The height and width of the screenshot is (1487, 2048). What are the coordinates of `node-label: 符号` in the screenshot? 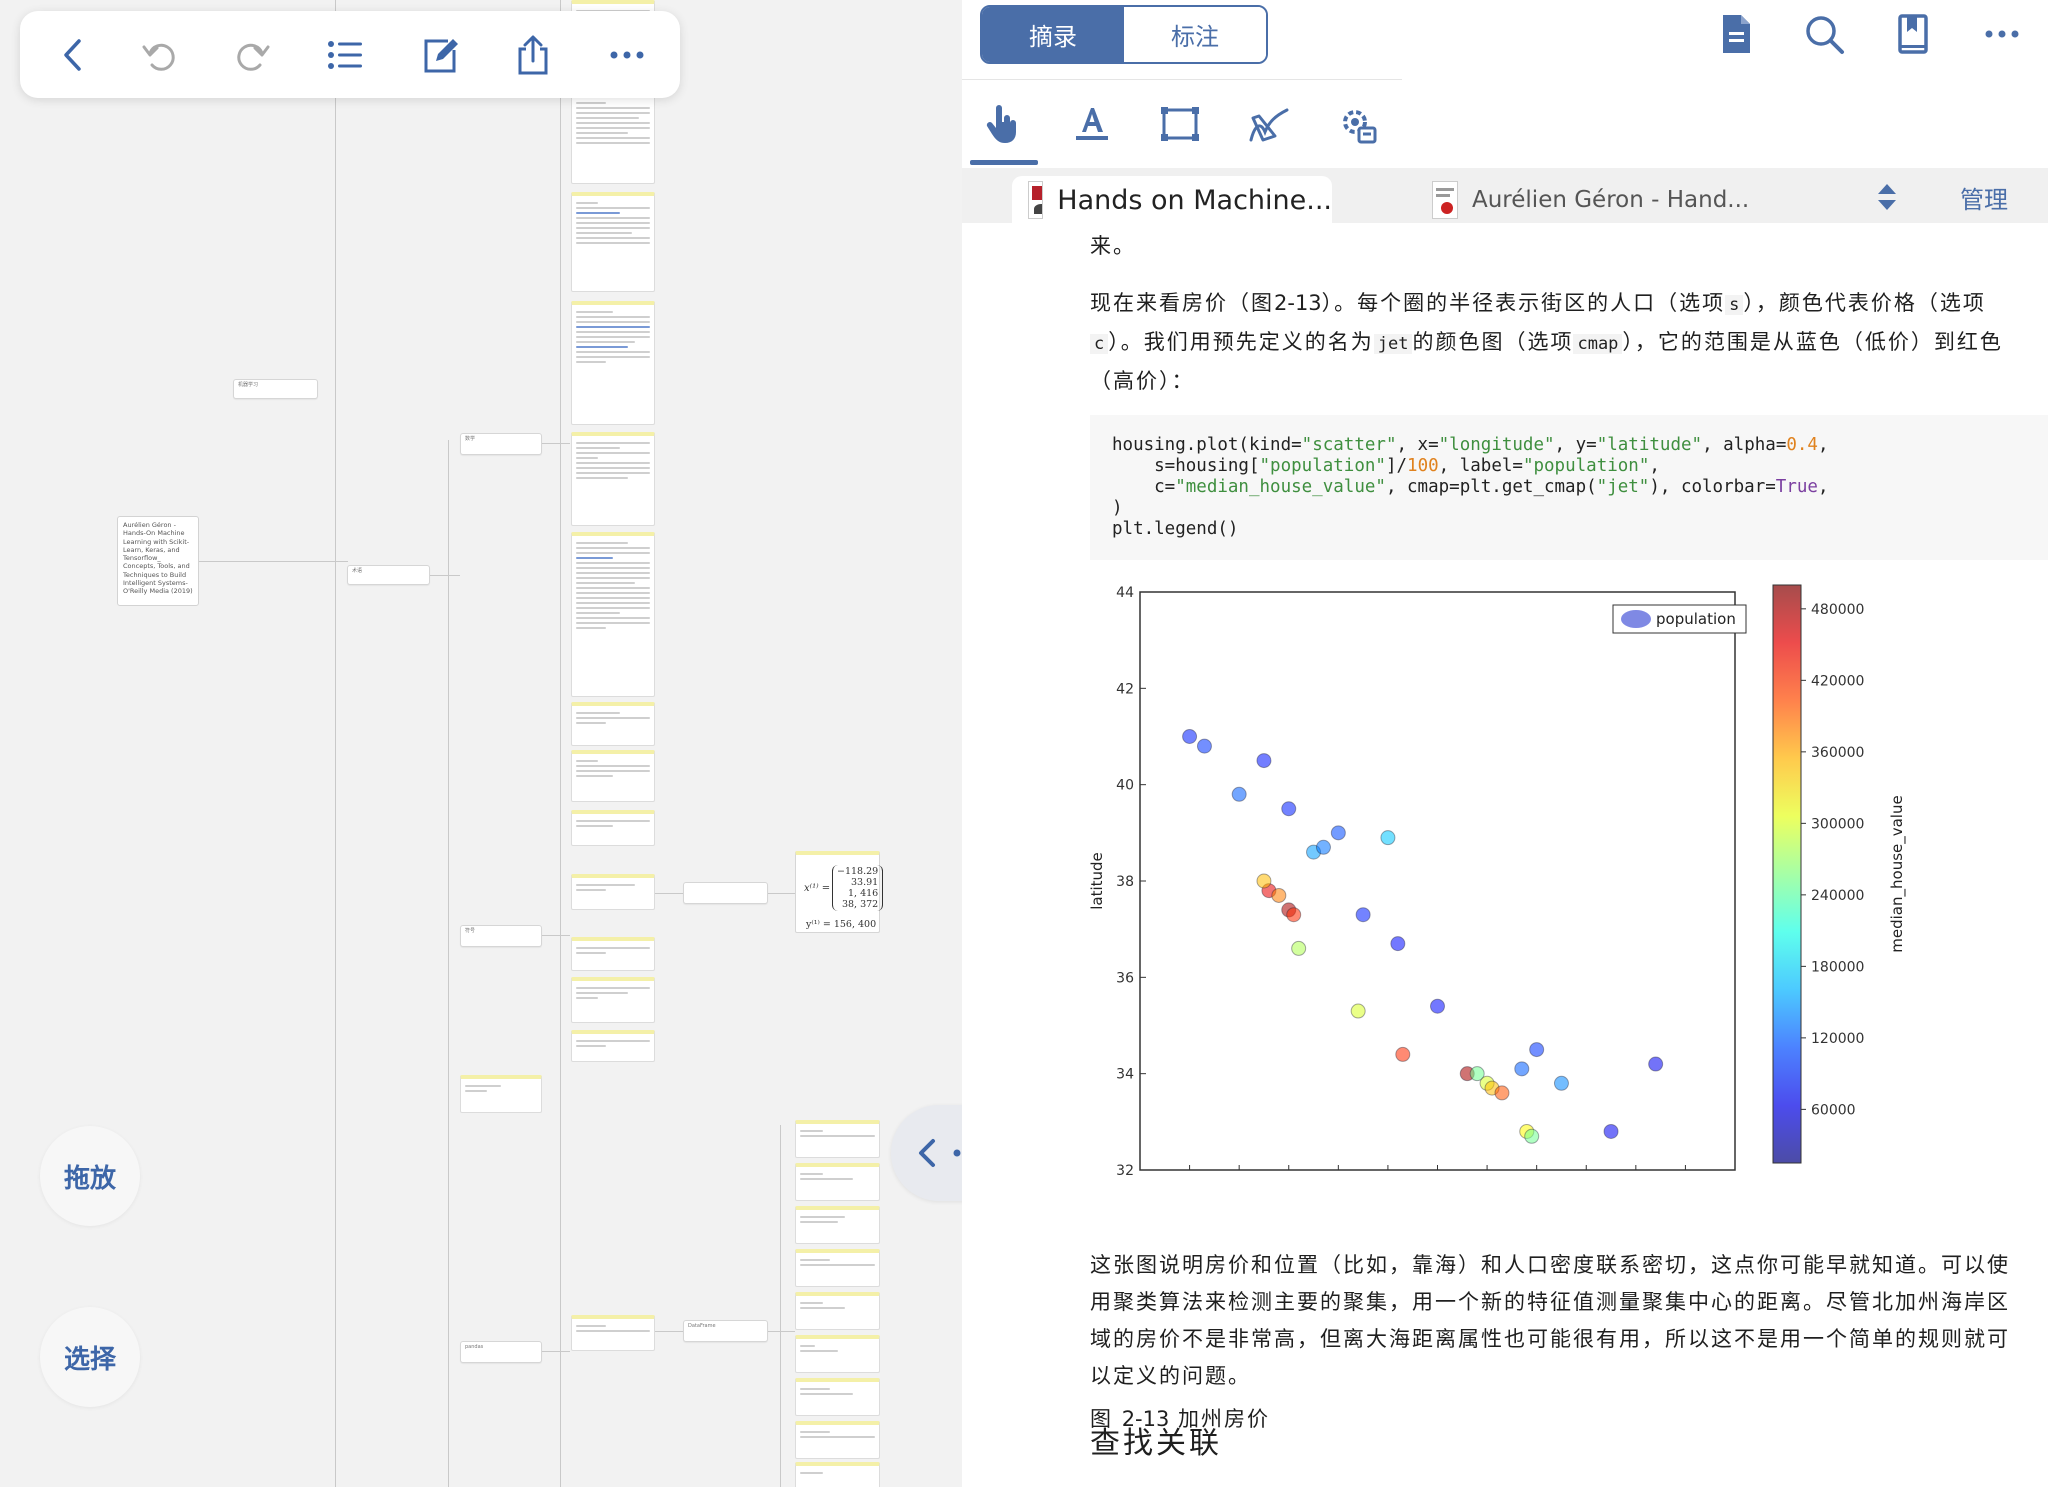 It's located at (470, 931).